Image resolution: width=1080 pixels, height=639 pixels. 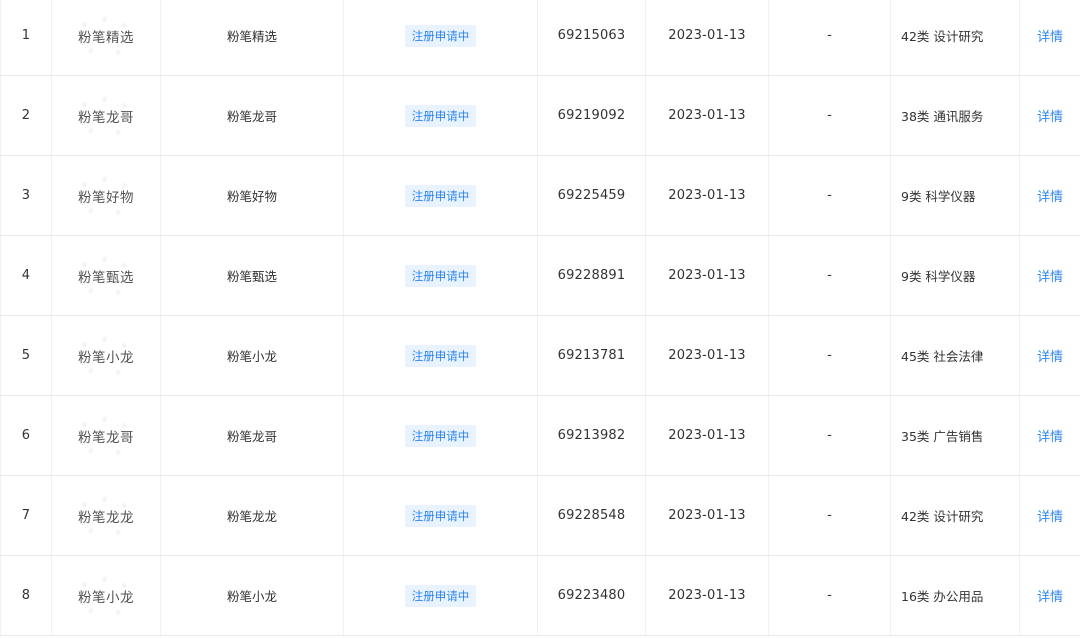 What do you see at coordinates (592, 37) in the screenshot?
I see `registration-number: 69215063` at bounding box center [592, 37].